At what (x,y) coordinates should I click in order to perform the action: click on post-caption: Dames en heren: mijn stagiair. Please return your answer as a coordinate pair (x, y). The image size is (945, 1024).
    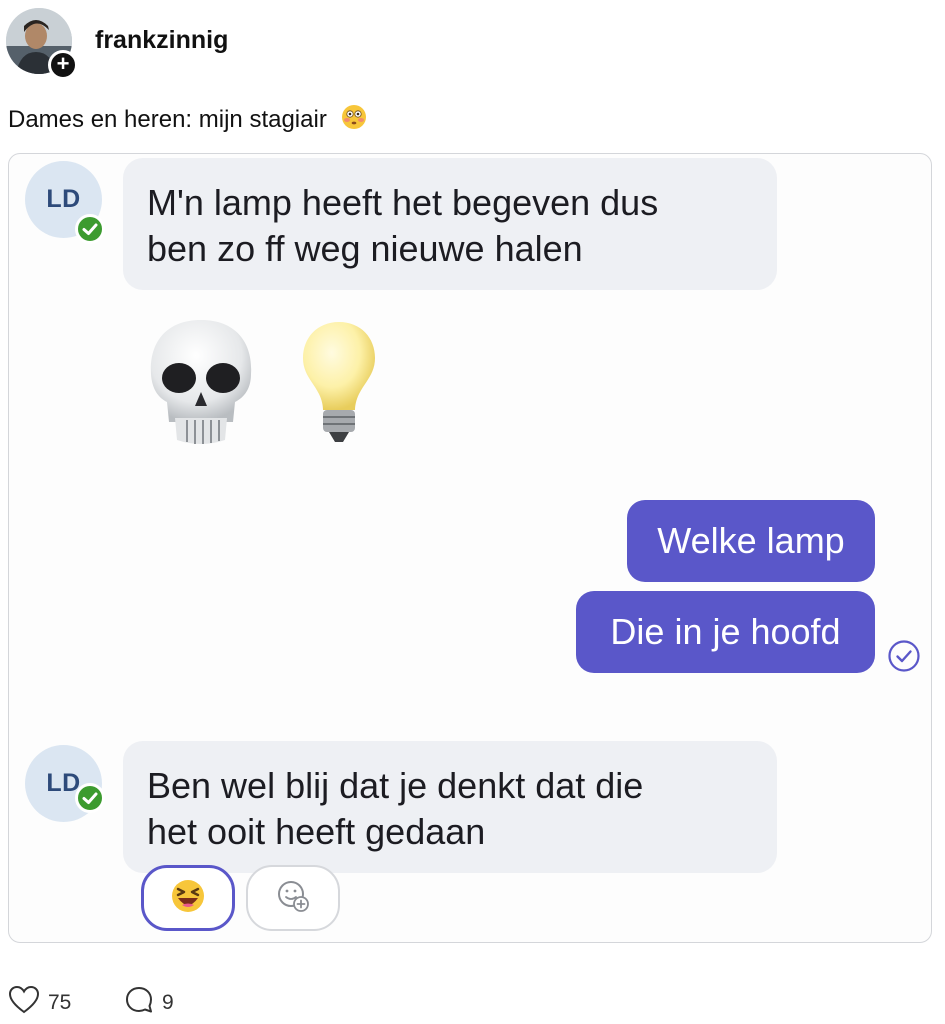
    Looking at the image, I should click on (187, 120).